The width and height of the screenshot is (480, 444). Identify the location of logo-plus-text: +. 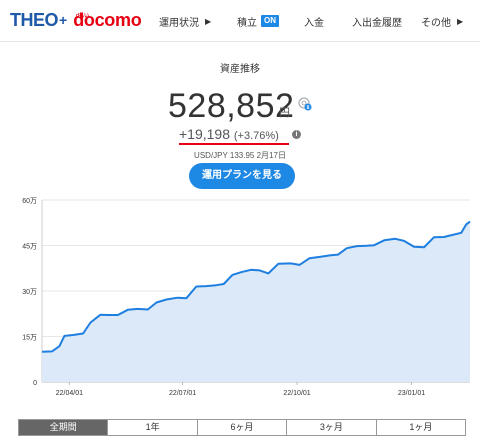
(63, 20).